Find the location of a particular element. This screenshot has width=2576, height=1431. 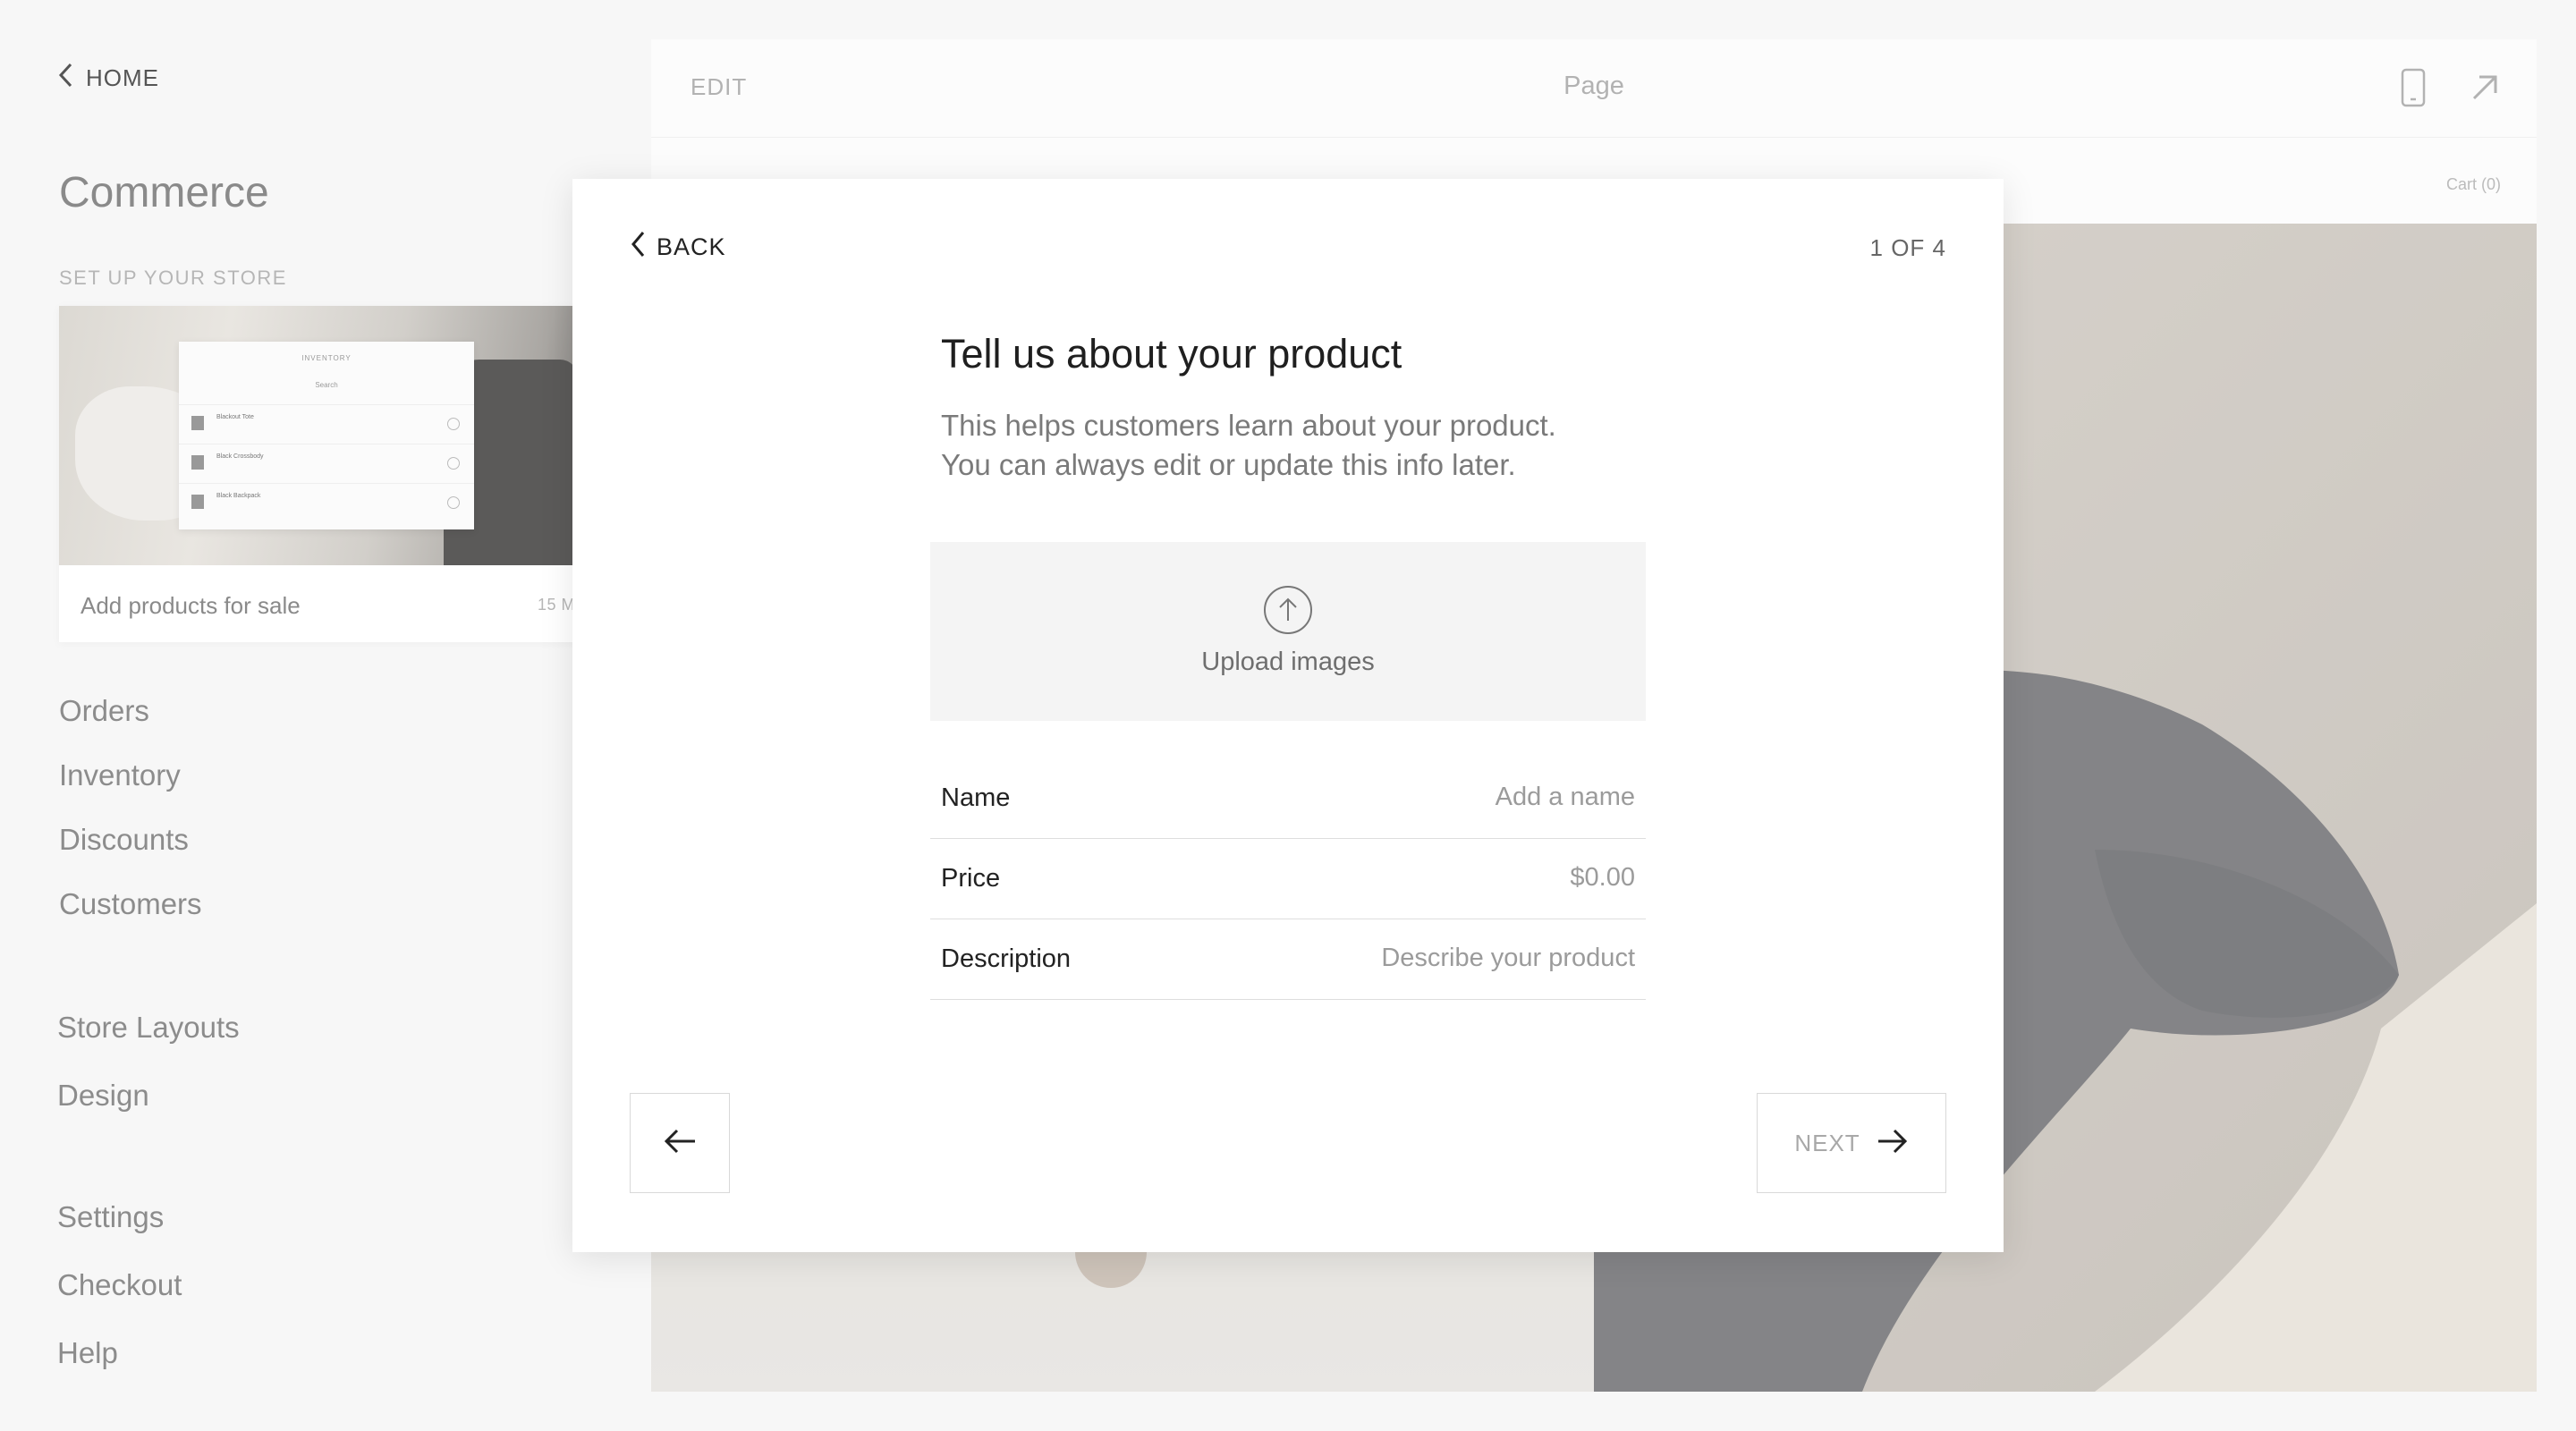

upload-images-label: Upload images is located at coordinates (1288, 662).